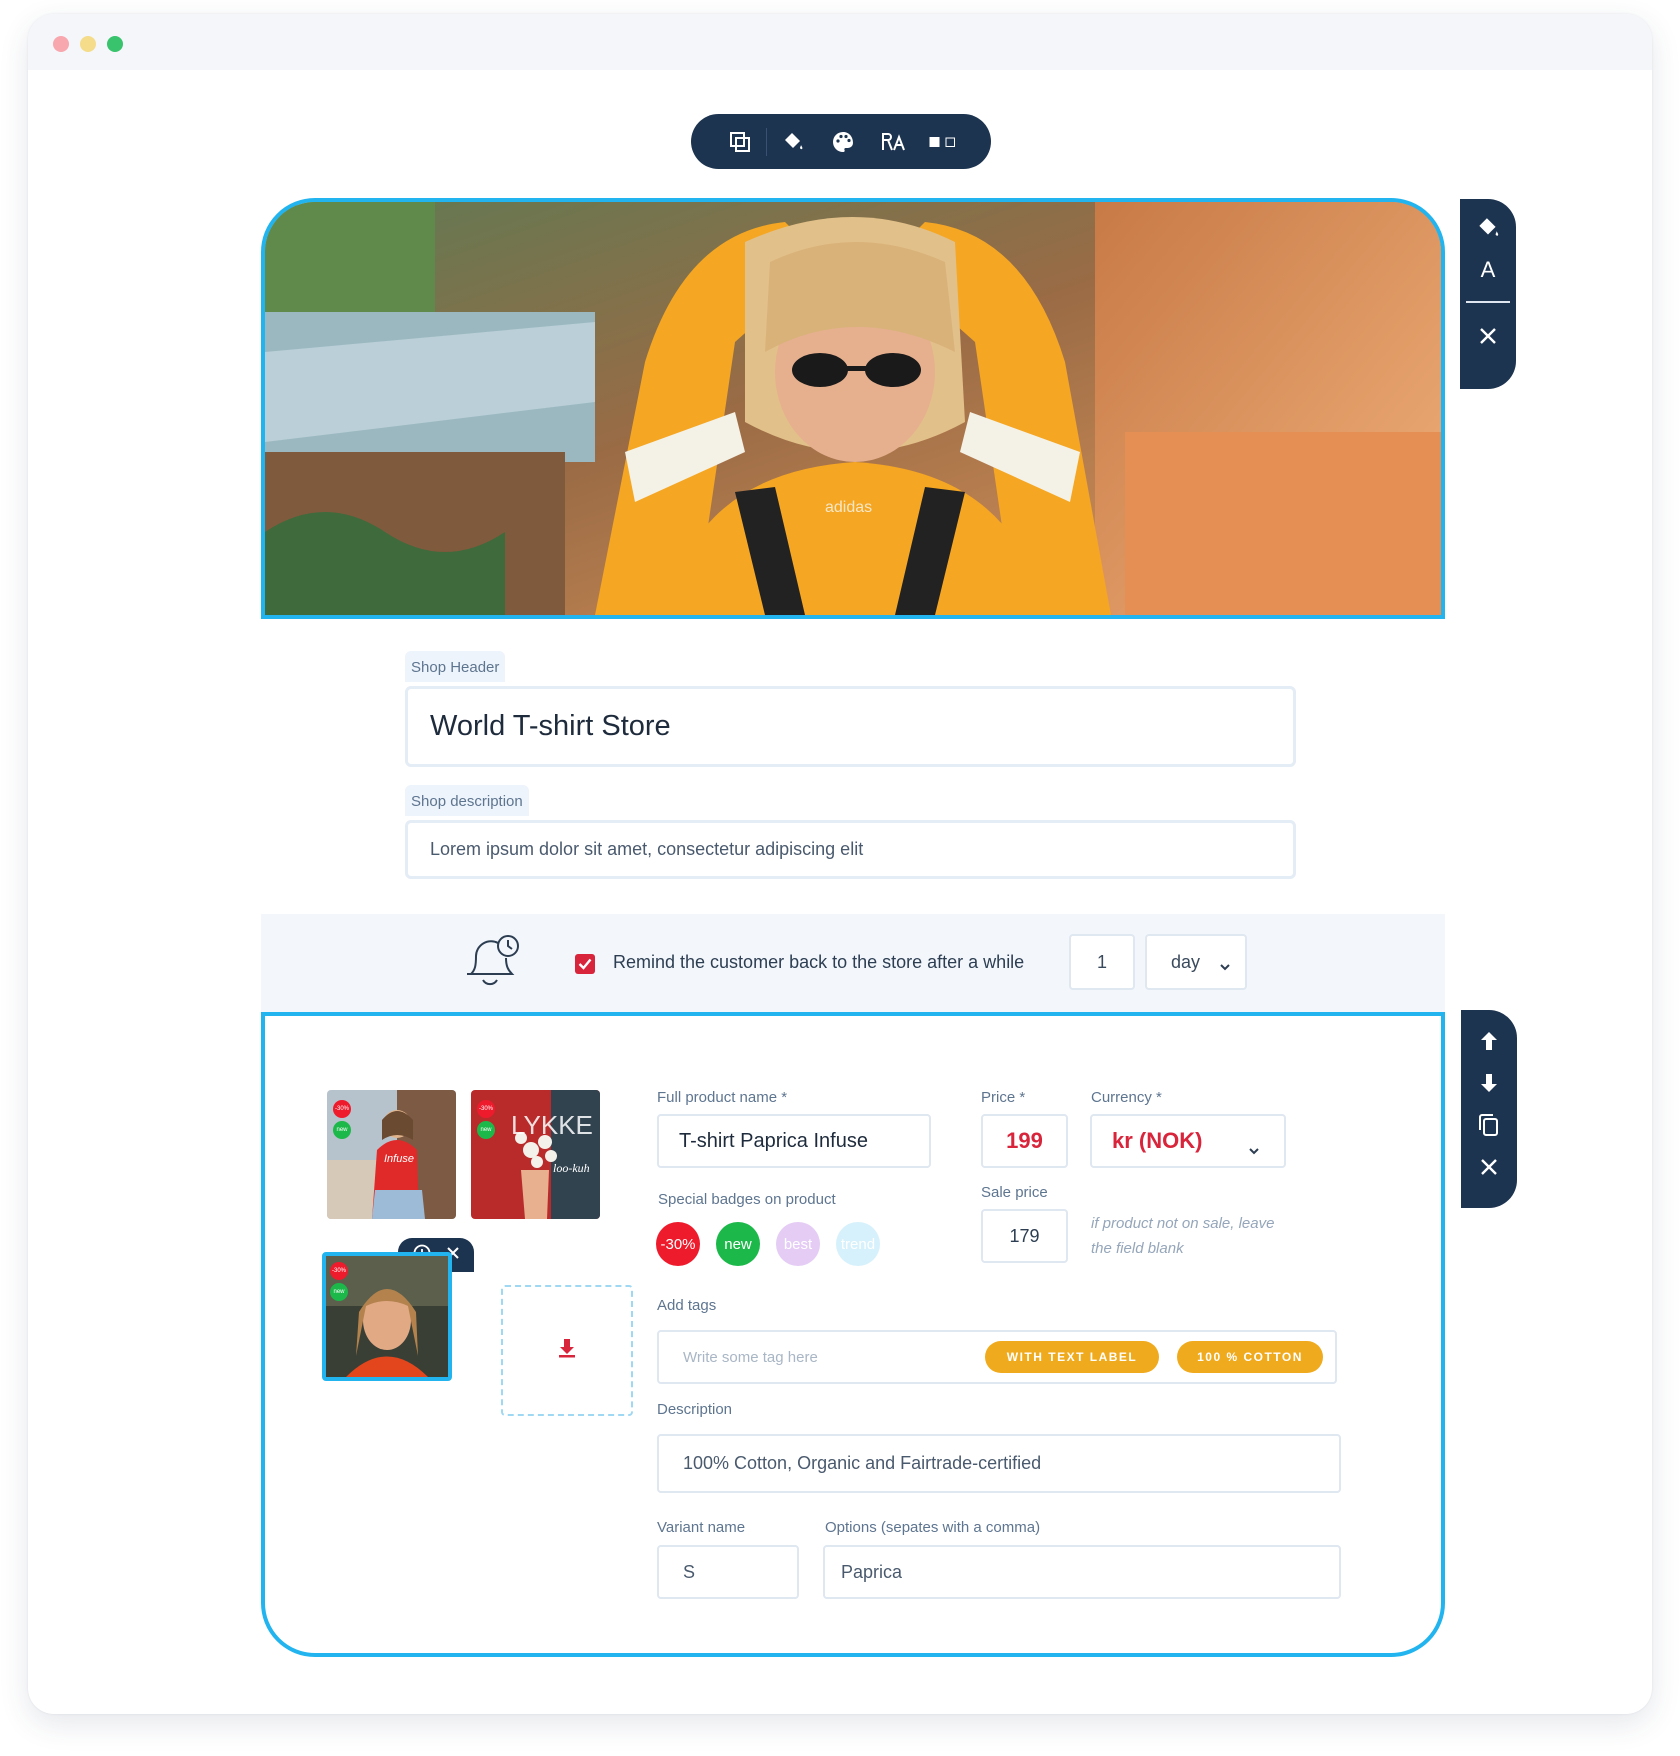 The height and width of the screenshot is (1756, 1680). Describe the element at coordinates (1488, 302) in the screenshot. I see `side-toolbar-divider` at that location.